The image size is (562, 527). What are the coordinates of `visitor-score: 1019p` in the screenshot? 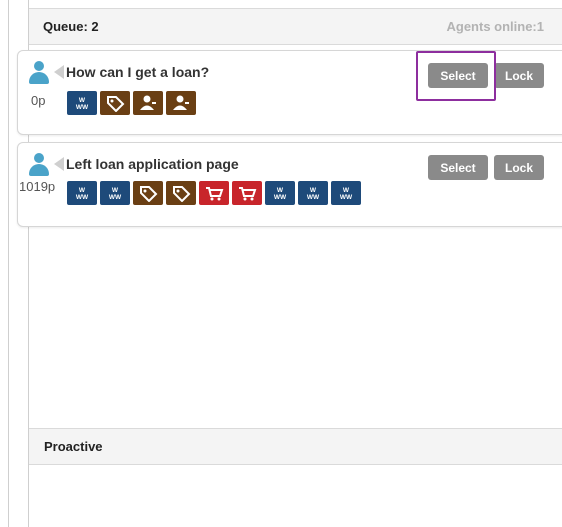 It's located at (37, 186).